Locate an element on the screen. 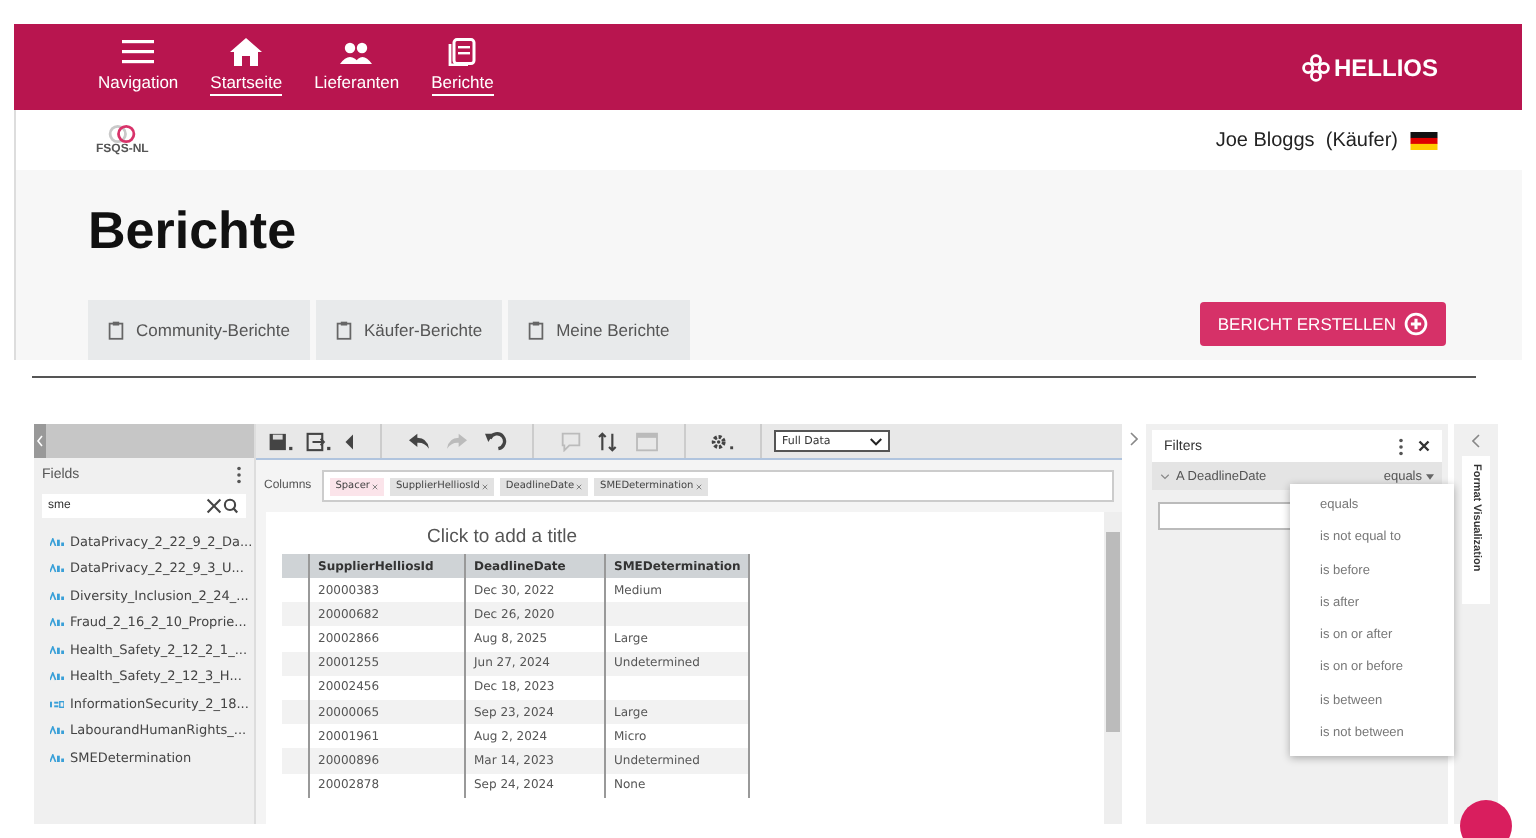  nav-item: Berichte is located at coordinates (462, 67).